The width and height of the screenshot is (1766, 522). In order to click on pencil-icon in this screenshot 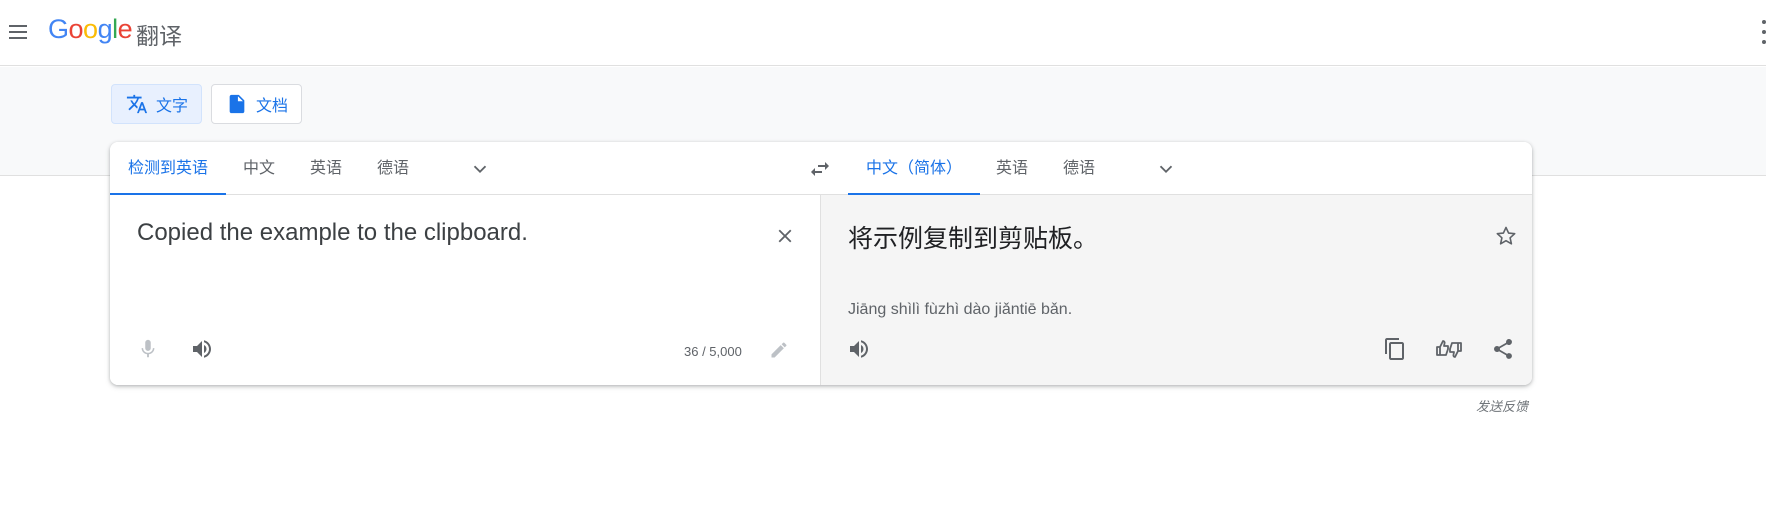, I will do `click(779, 350)`.